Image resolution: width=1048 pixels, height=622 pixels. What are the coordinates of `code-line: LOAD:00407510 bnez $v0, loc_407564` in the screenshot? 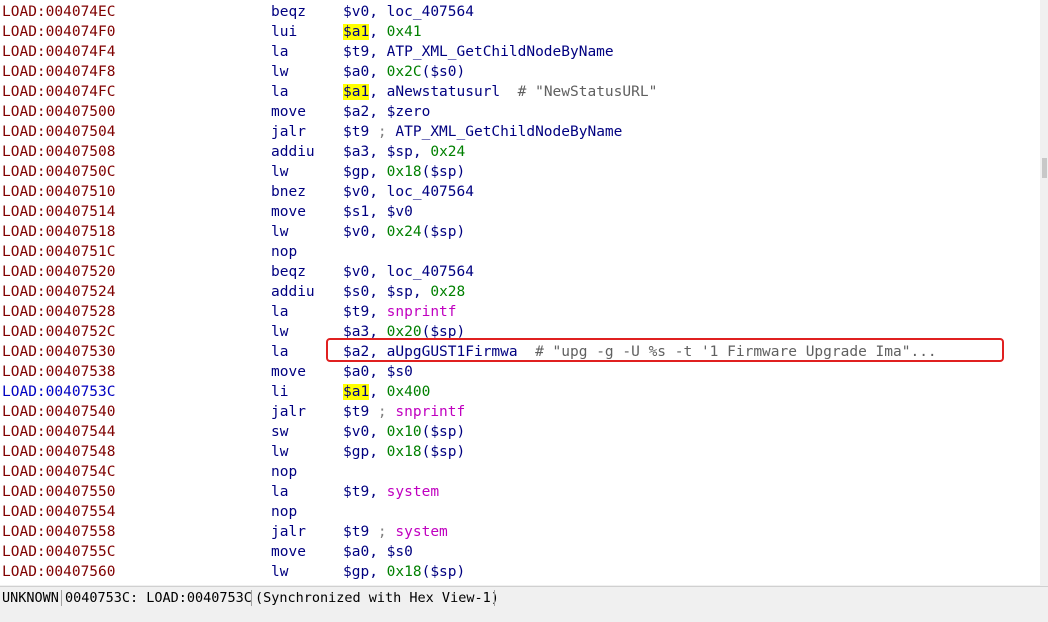 It's located at (520, 192).